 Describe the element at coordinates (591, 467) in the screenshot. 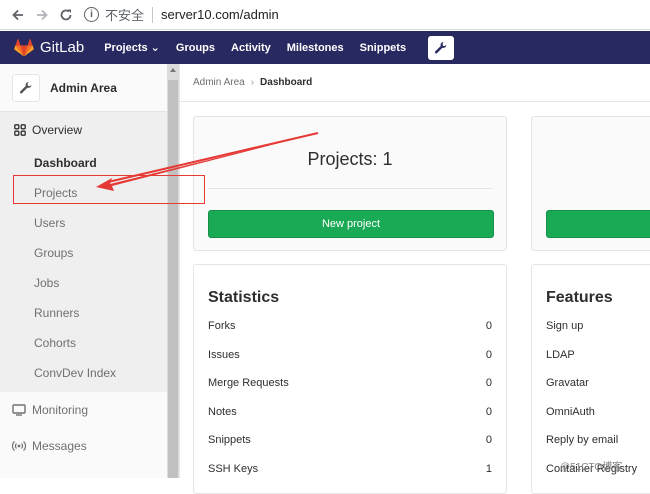

I see `watermark-text: @51CTO博客` at that location.